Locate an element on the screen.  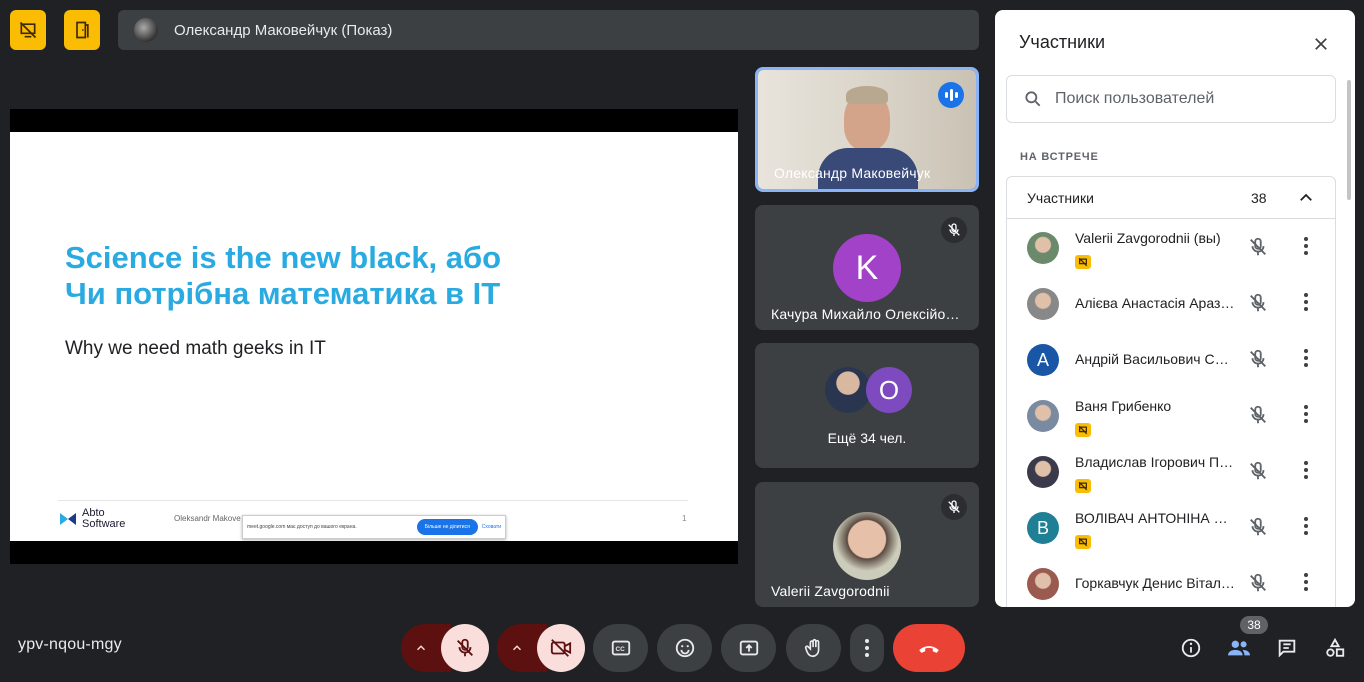
group-label: Участники is located at coordinates (1060, 197).